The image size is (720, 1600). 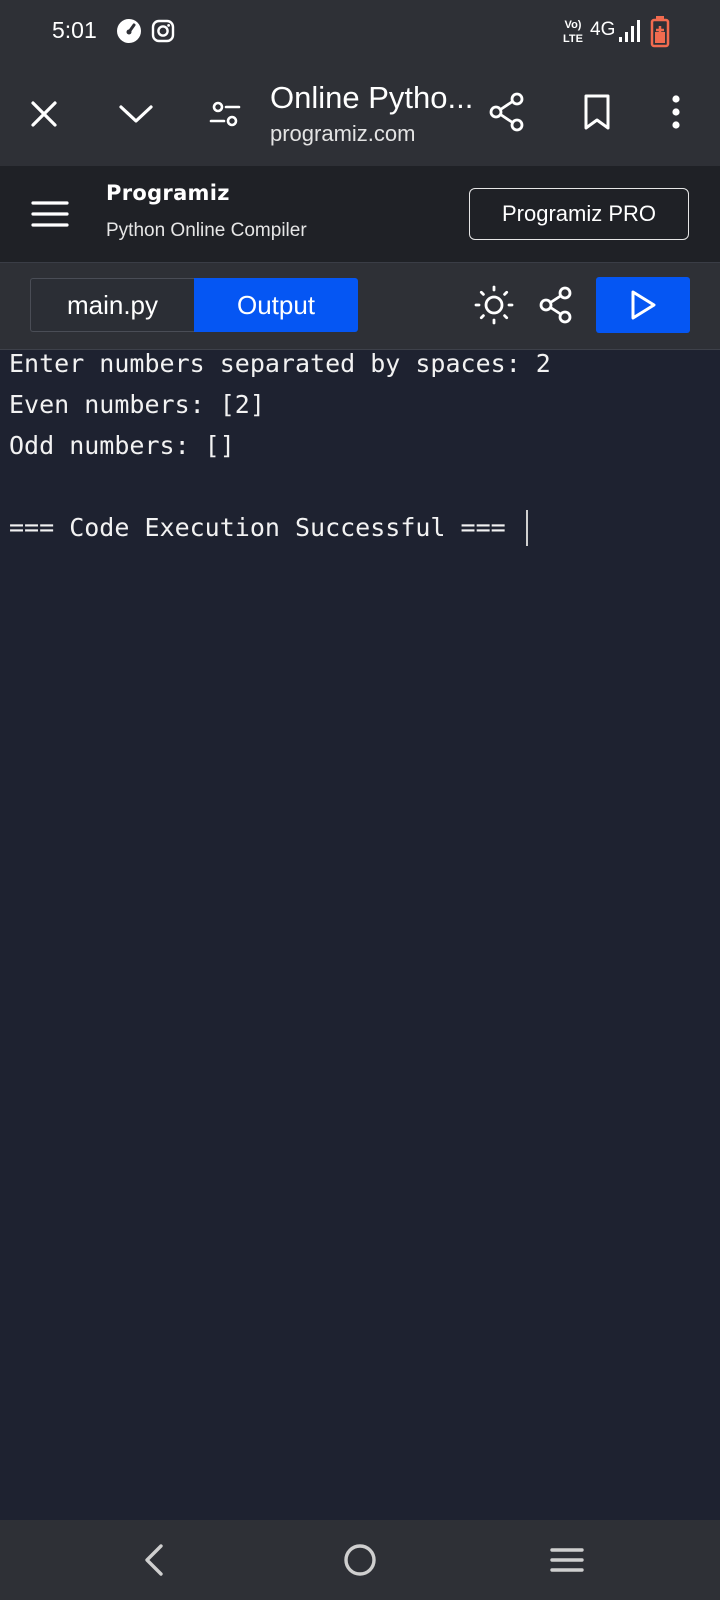 I want to click on system-nav-bar, so click(x=360, y=1560).